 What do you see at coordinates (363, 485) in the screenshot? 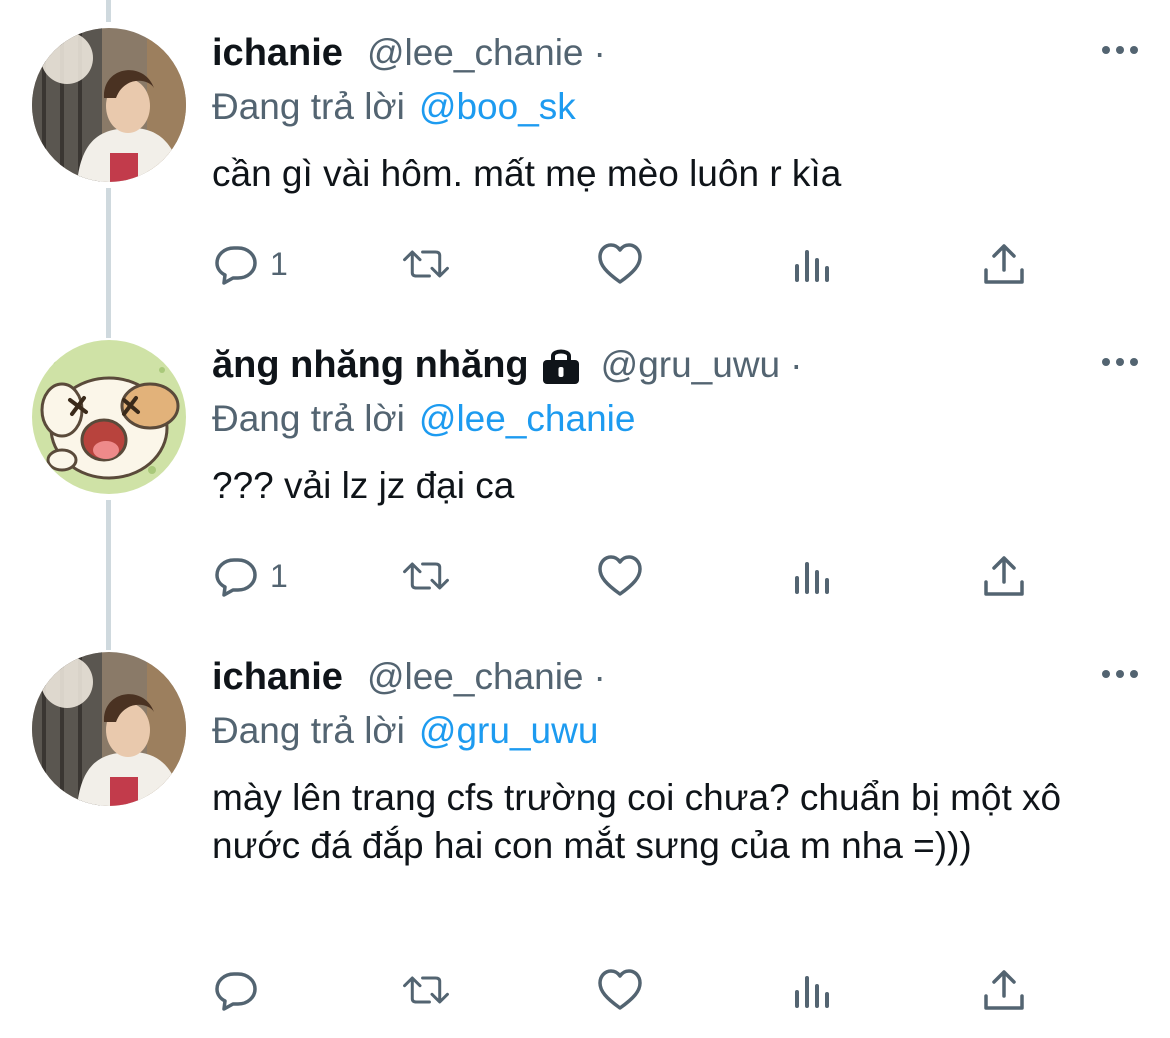
I see `tweet-text: ??? vải lz jz đại ca` at bounding box center [363, 485].